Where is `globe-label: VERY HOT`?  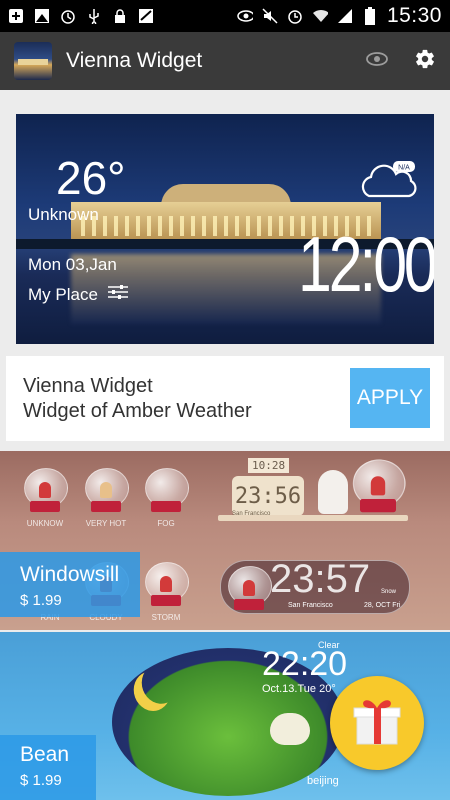 globe-label: VERY HOT is located at coordinates (106, 523).